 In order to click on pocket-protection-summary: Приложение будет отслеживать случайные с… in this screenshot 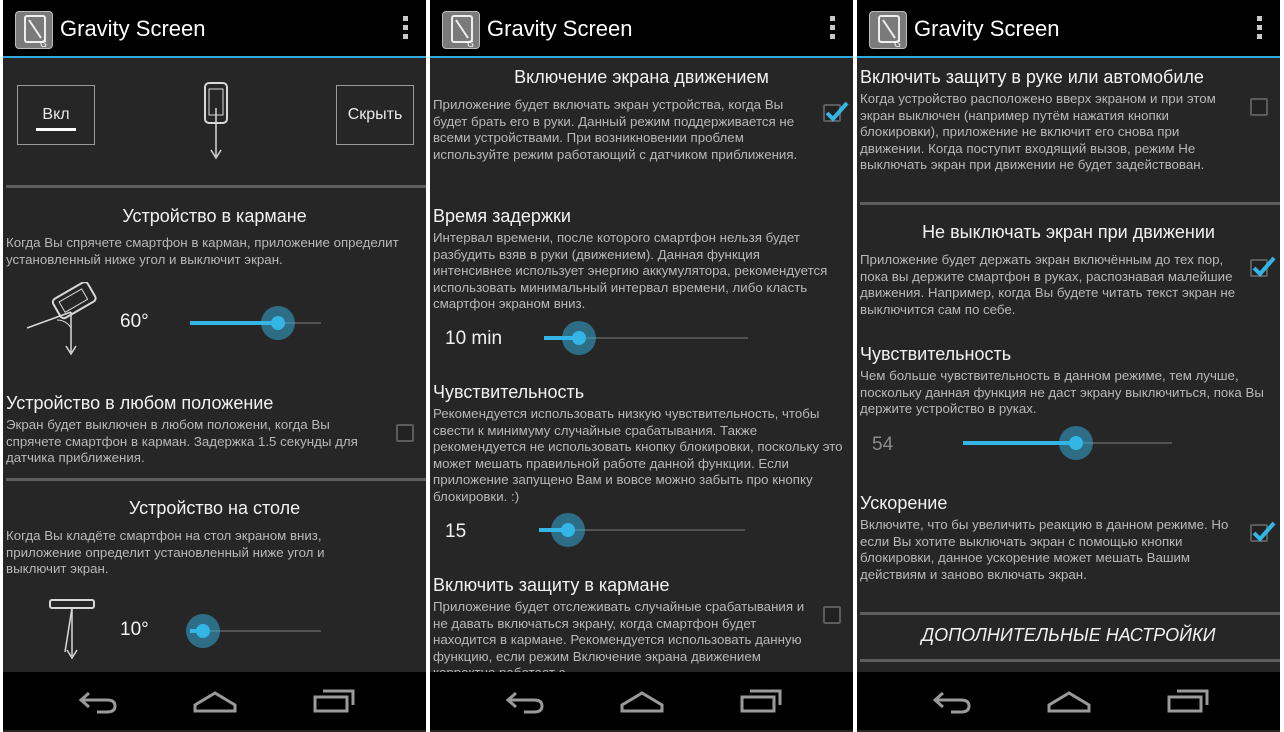, I will do `click(619, 635)`.